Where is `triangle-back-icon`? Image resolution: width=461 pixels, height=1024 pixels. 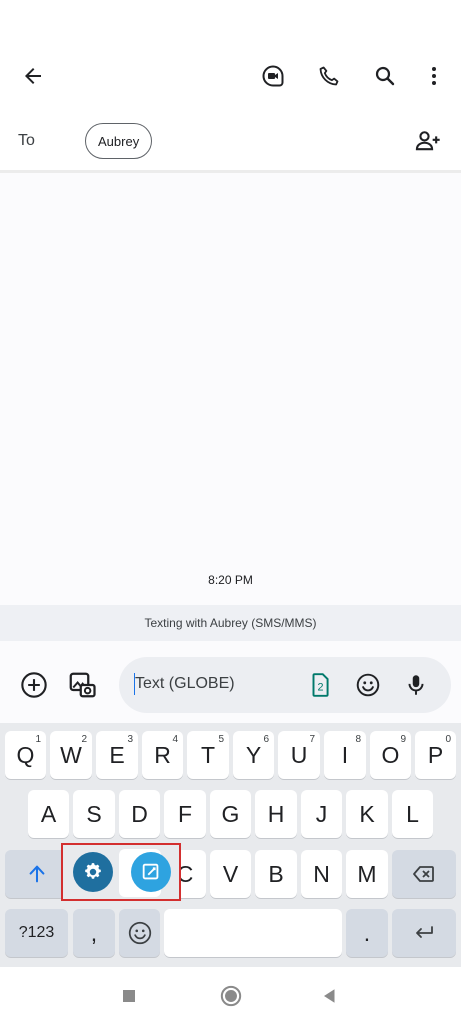
triangle-back-icon is located at coordinates (329, 996).